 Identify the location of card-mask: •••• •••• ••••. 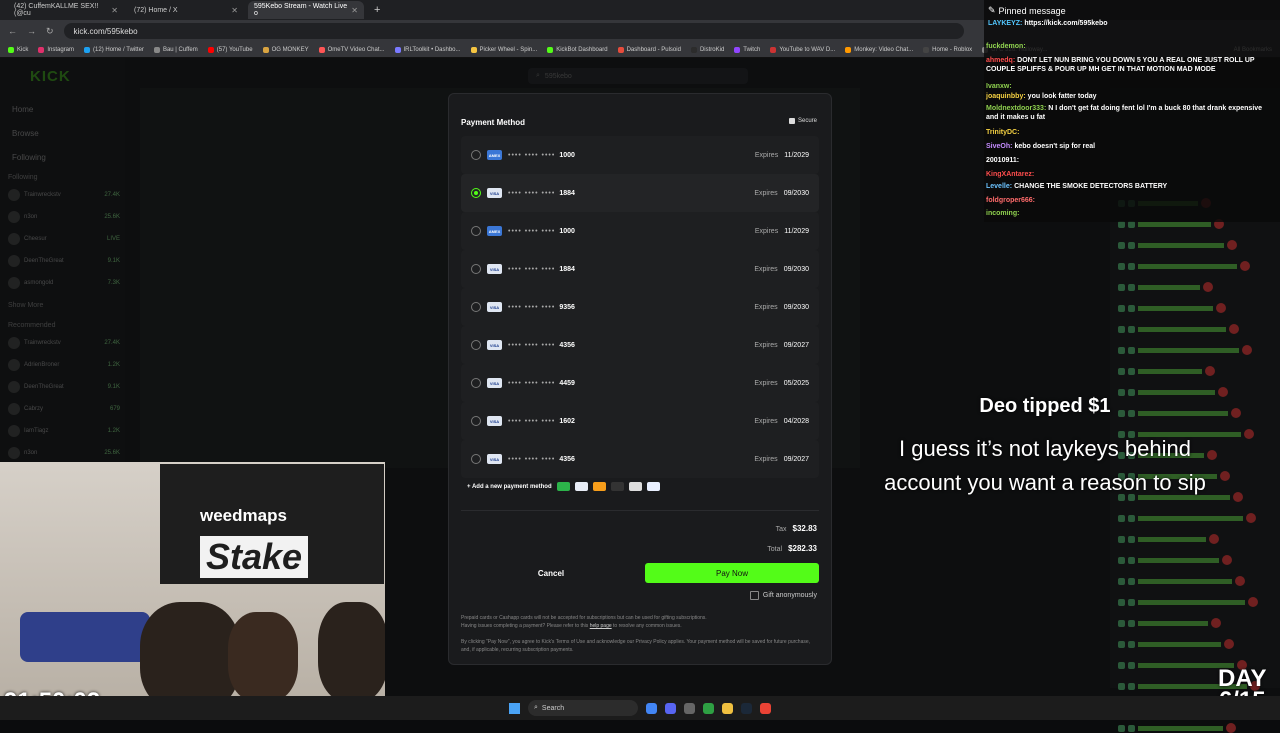
(532, 459).